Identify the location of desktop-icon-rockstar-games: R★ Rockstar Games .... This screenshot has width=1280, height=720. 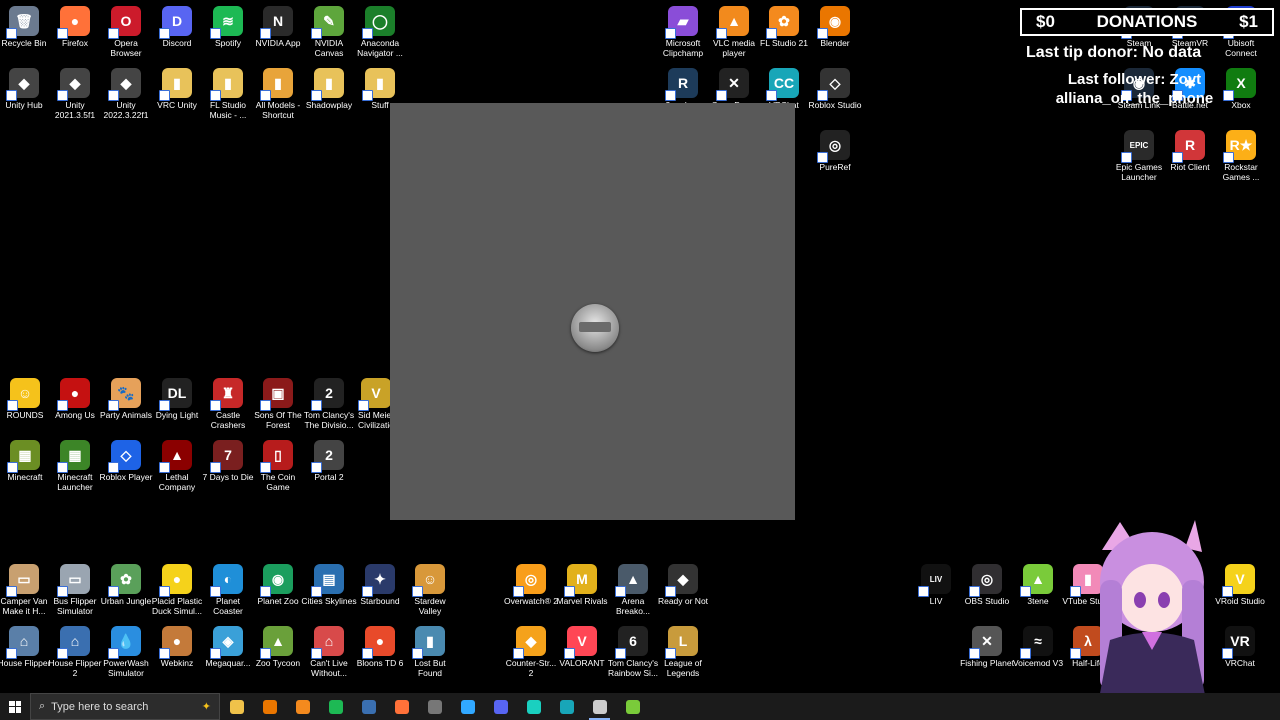
(1241, 156).